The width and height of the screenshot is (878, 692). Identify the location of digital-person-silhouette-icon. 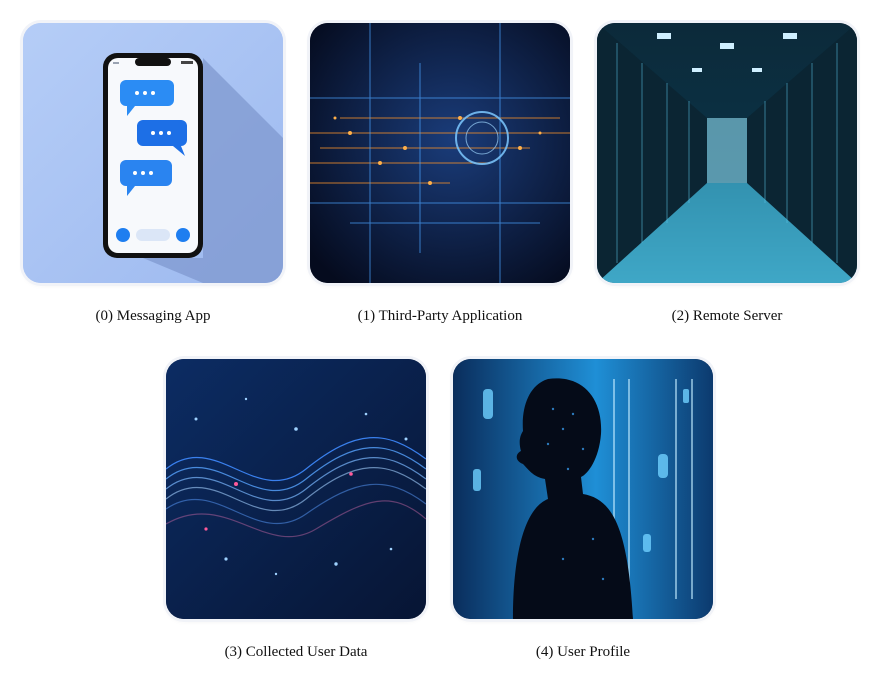
(583, 489).